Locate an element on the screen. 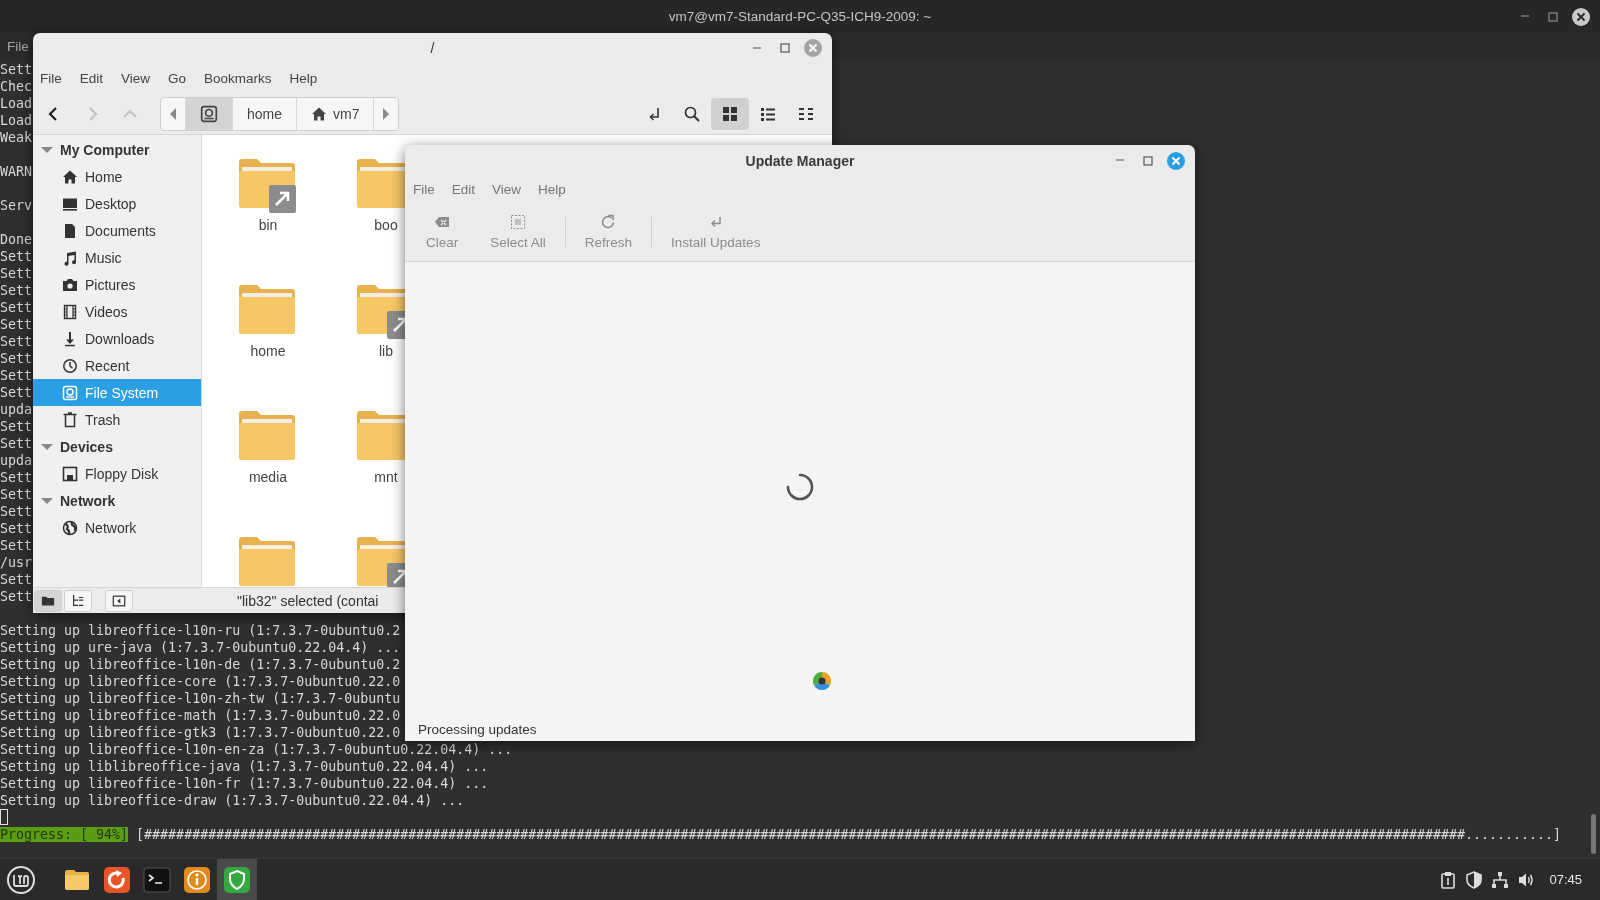 This screenshot has height=900, width=1600. file-name: home is located at coordinates (268, 351).